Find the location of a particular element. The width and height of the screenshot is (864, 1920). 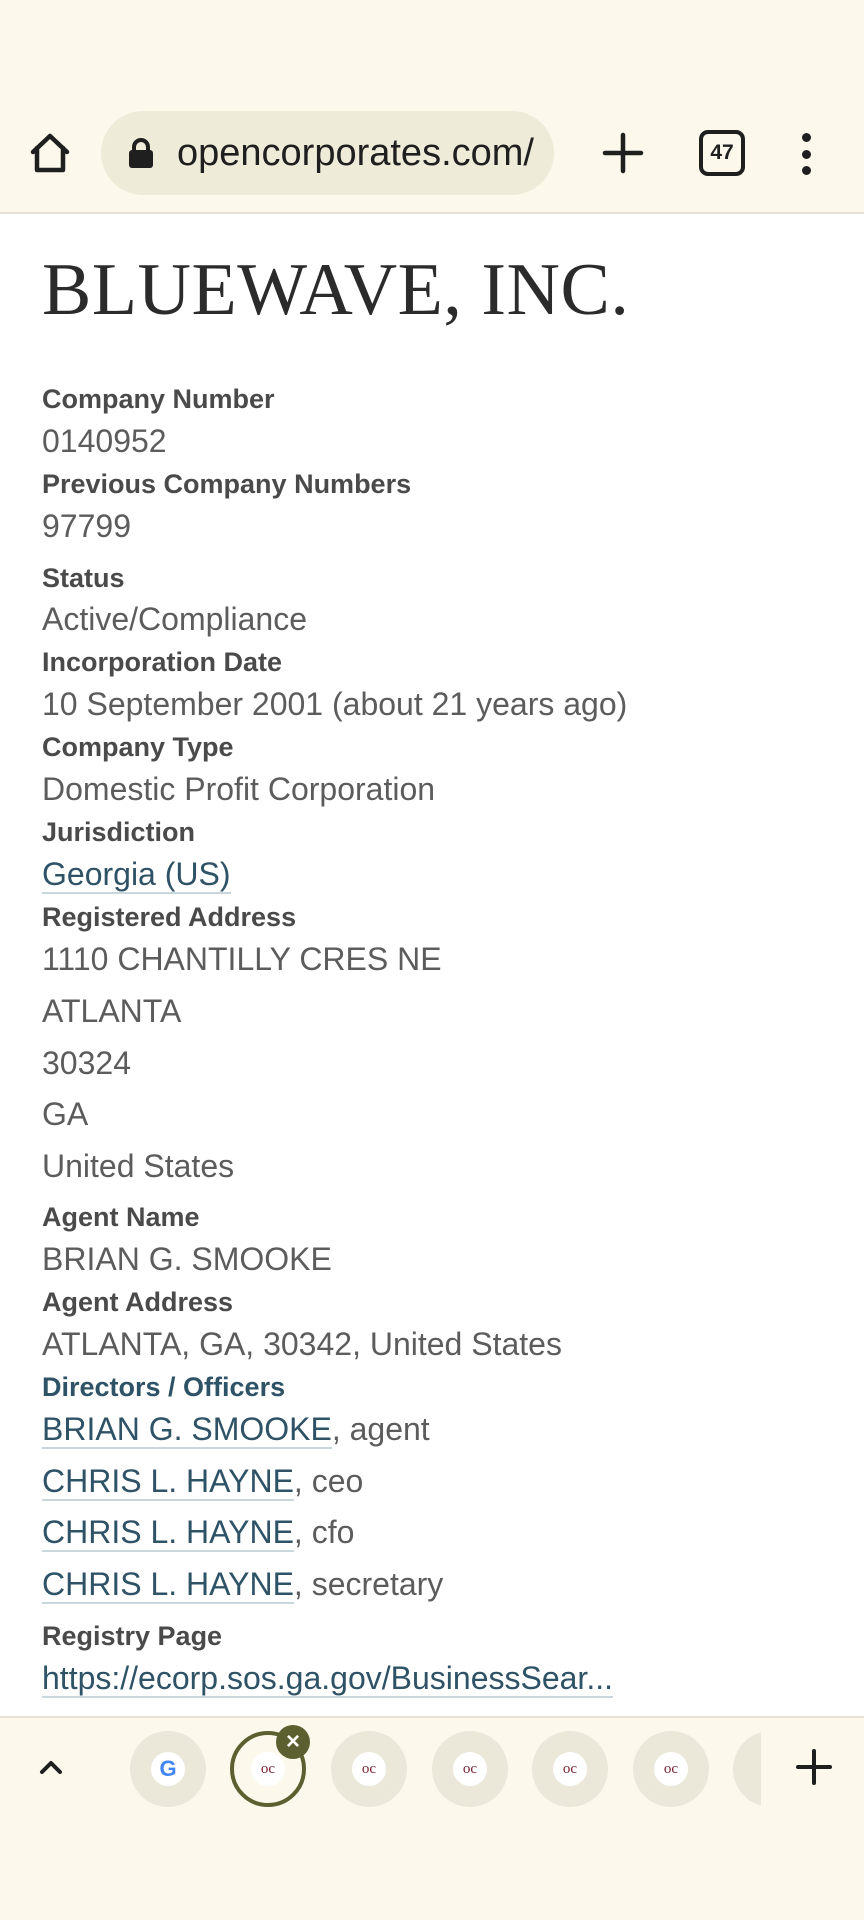

address-line: 1110 CHANTILLY CRES NE is located at coordinates (242, 959).